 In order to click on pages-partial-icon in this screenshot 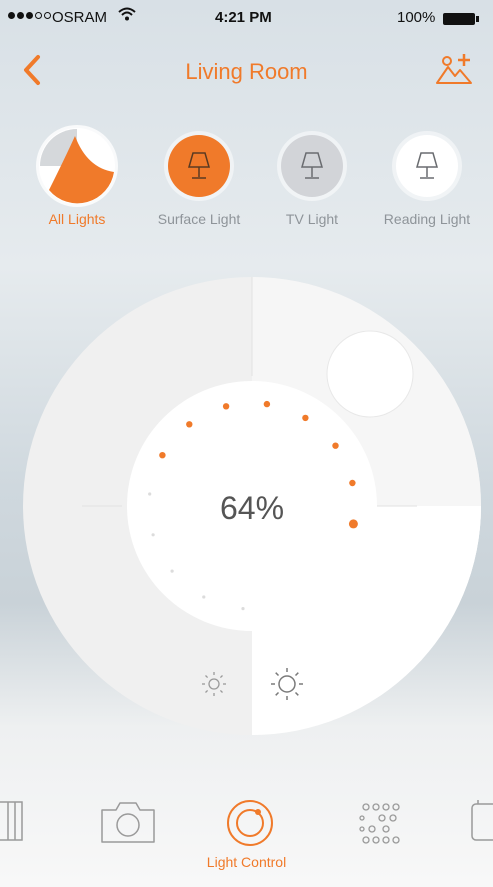, I will do `click(482, 820)`.